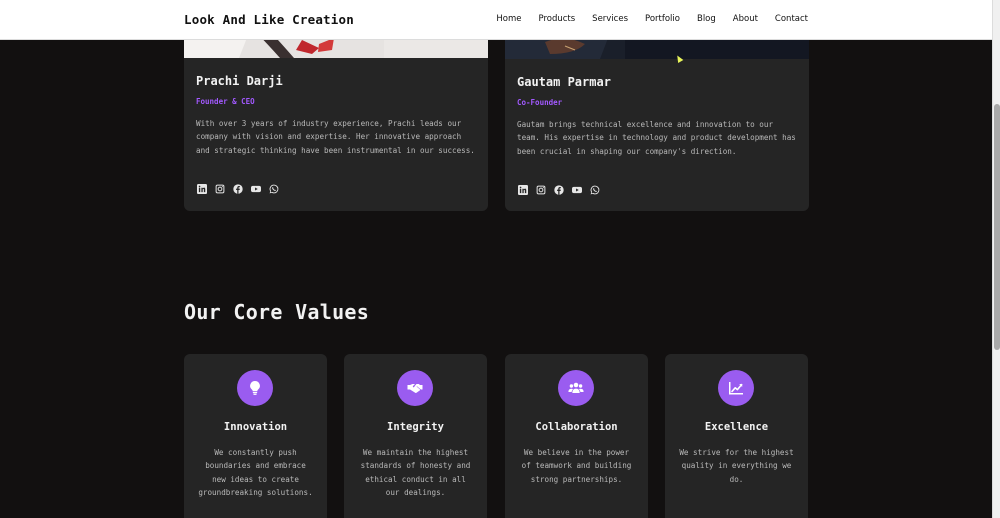  What do you see at coordinates (508, 19) in the screenshot?
I see `nav-link-home: Home` at bounding box center [508, 19].